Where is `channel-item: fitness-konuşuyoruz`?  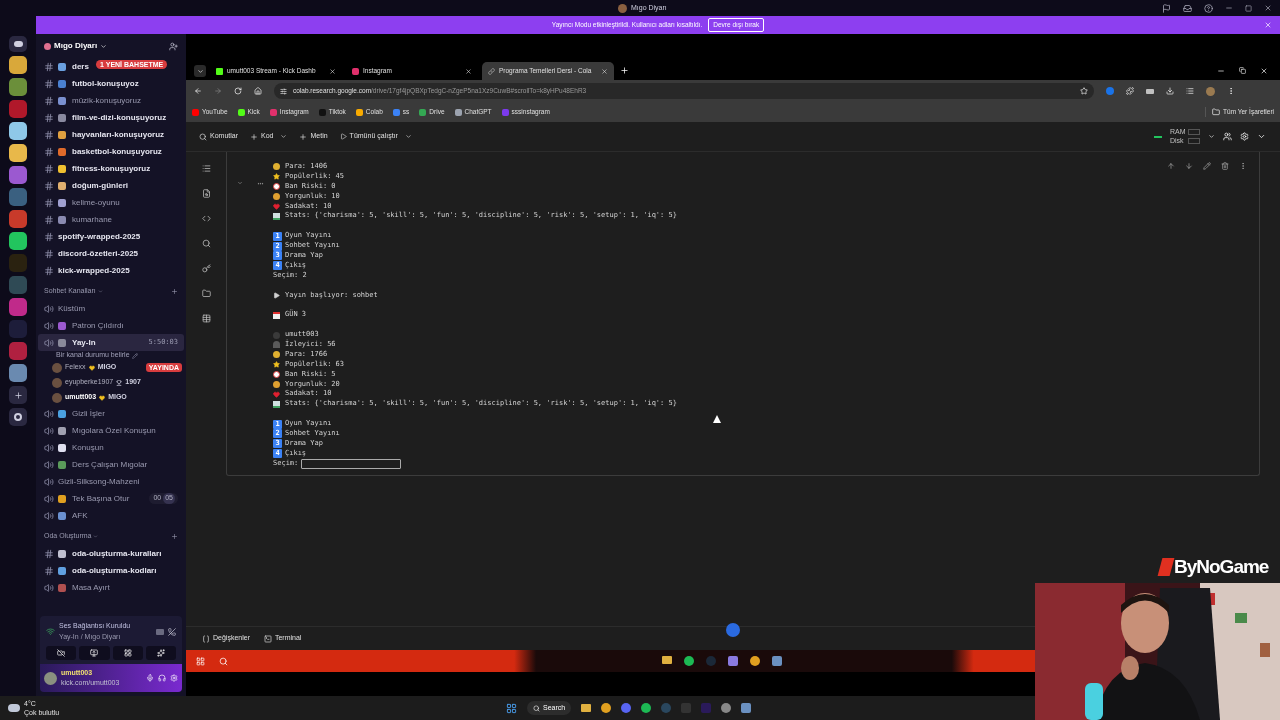
channel-item: fitness-konuşuyoruz is located at coordinates (111, 168).